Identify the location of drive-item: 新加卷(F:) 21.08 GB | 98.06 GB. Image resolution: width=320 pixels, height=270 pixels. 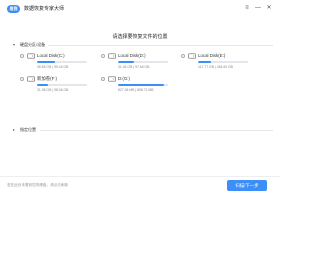
(55, 86).